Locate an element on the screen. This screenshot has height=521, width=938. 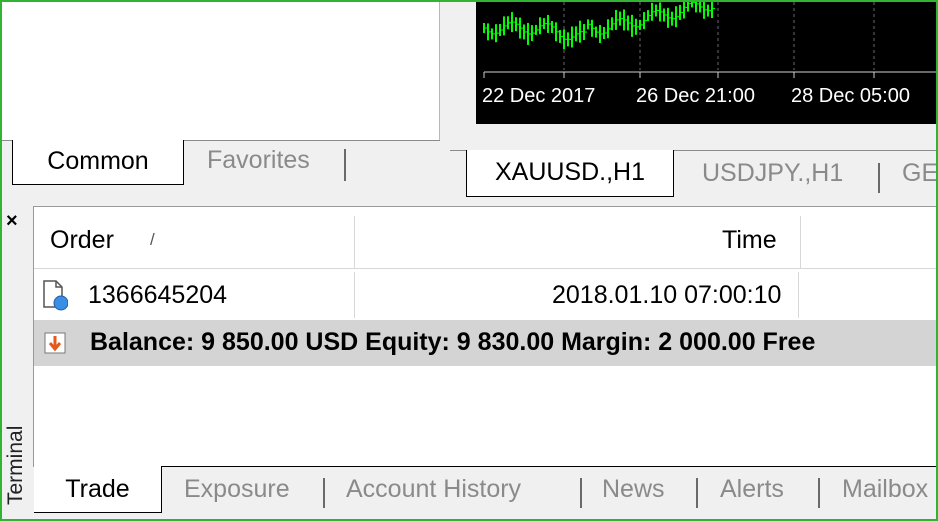
price-chart-svg: 22 Dec 2017 26 Dec 21:00 28 Dec 05:00 is located at coordinates (709, 54).